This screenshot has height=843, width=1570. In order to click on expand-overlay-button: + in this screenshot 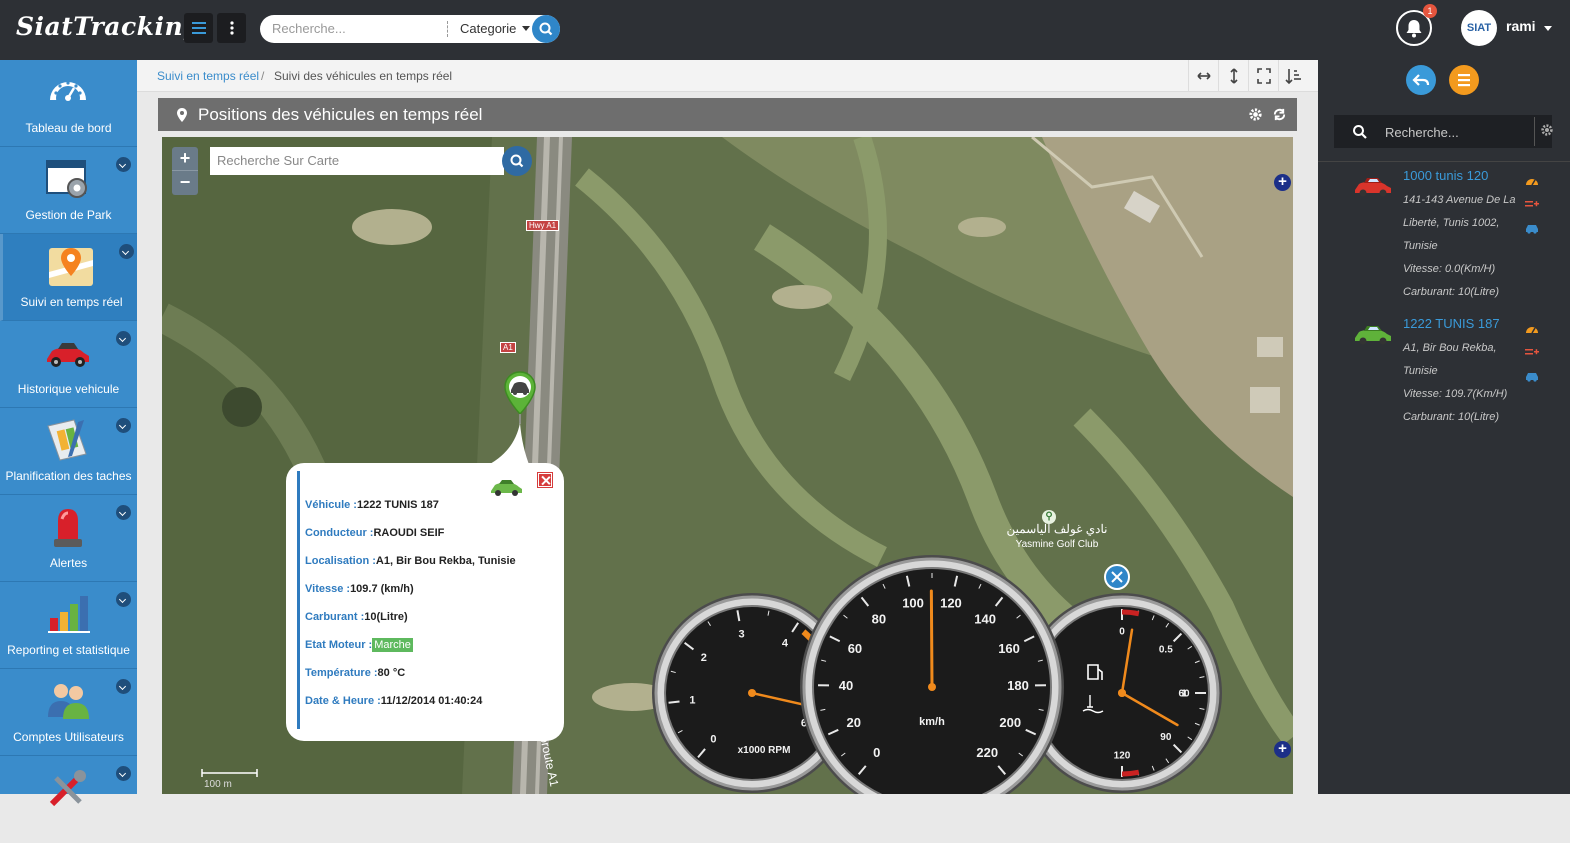, I will do `click(1282, 182)`.